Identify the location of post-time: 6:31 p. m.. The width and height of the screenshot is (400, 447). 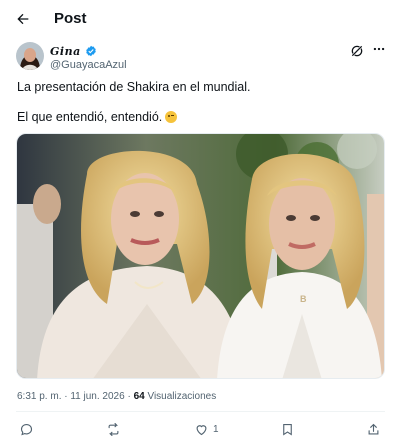
(39, 396).